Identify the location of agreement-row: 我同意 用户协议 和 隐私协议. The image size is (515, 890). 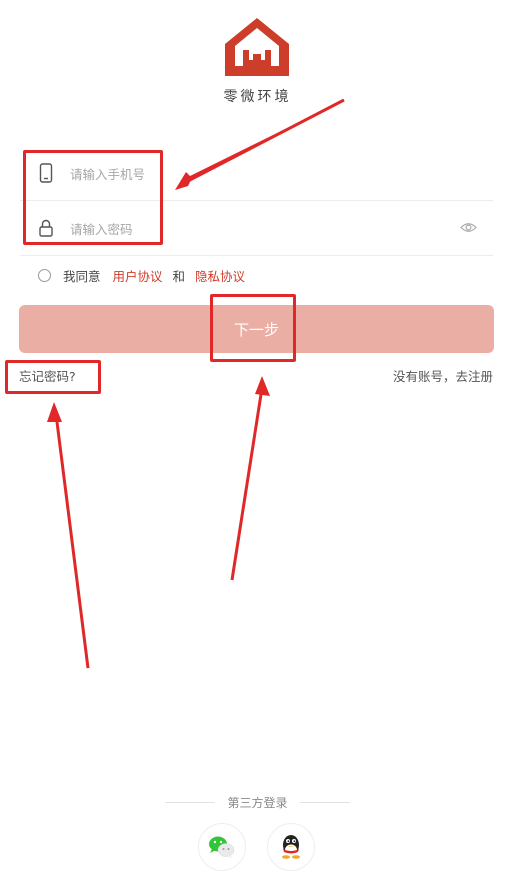
(141, 275).